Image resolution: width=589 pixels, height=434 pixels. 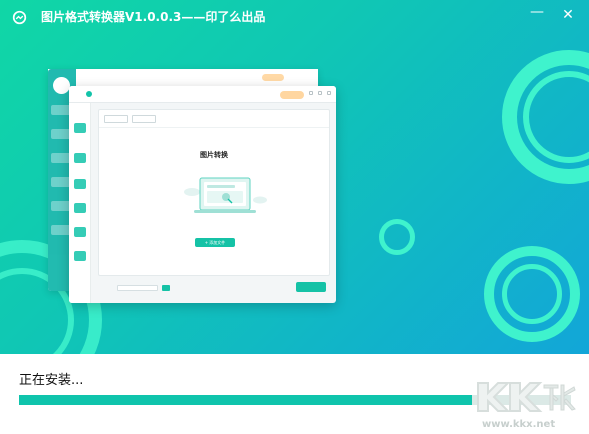 I want to click on preview-titlebar, so click(x=202, y=94).